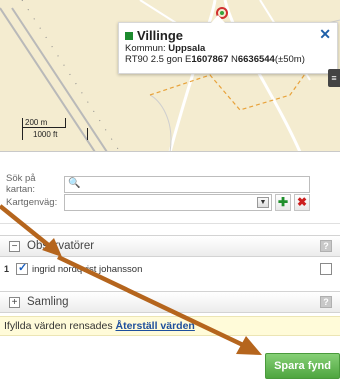  Describe the element at coordinates (263, 202) in the screenshot. I see `chevron-down-icon: ▼` at that location.